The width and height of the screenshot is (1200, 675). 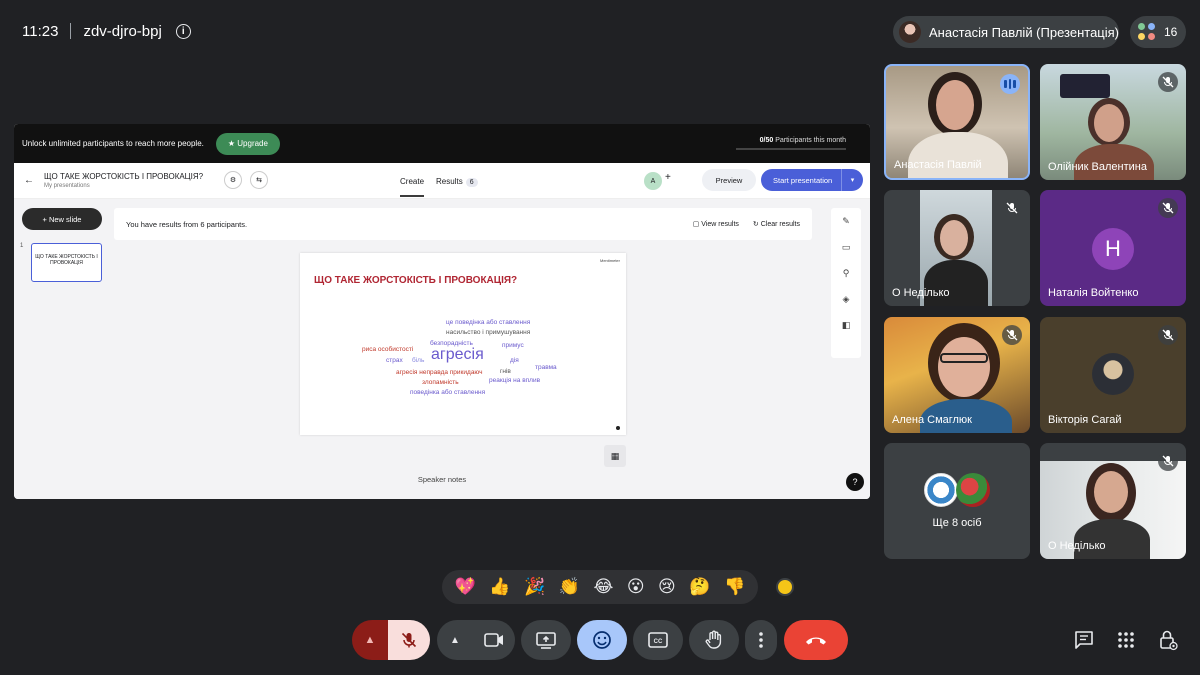 I want to click on chat-button, so click(x=1084, y=640).